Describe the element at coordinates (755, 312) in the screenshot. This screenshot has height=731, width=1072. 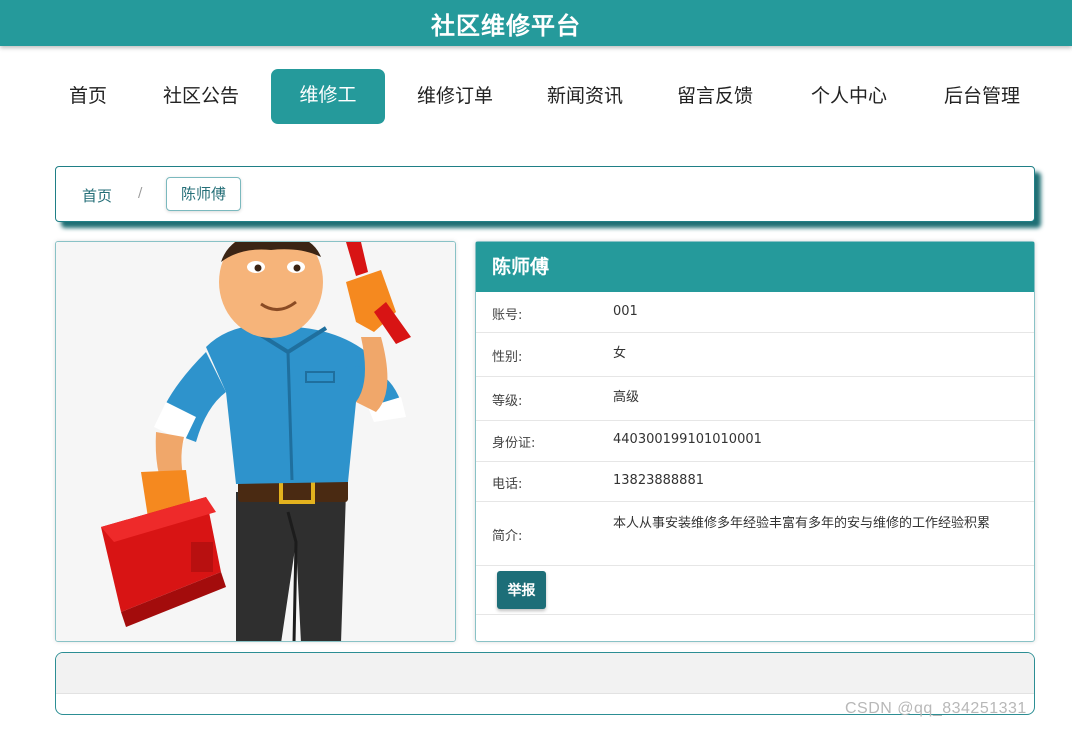
I see `info-row-account: 账号: 001` at that location.